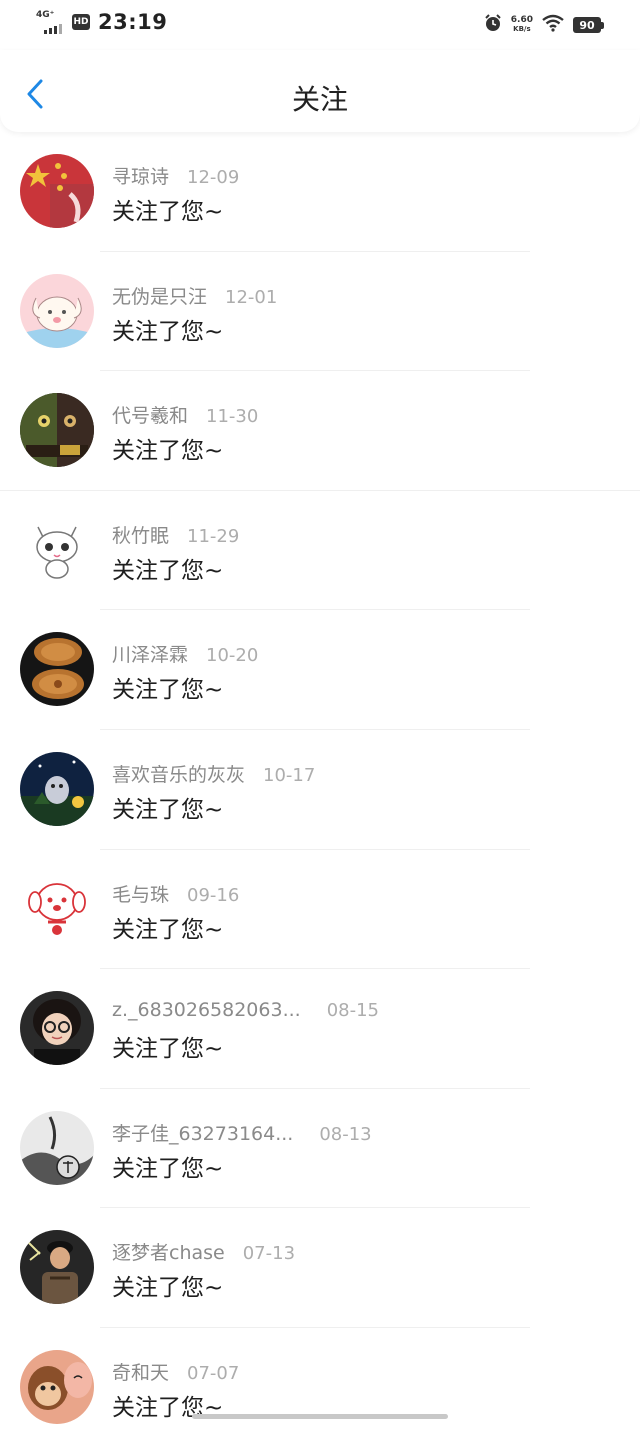 The width and height of the screenshot is (640, 1448). Describe the element at coordinates (57, 908) in the screenshot. I see `dog-avatar` at that location.